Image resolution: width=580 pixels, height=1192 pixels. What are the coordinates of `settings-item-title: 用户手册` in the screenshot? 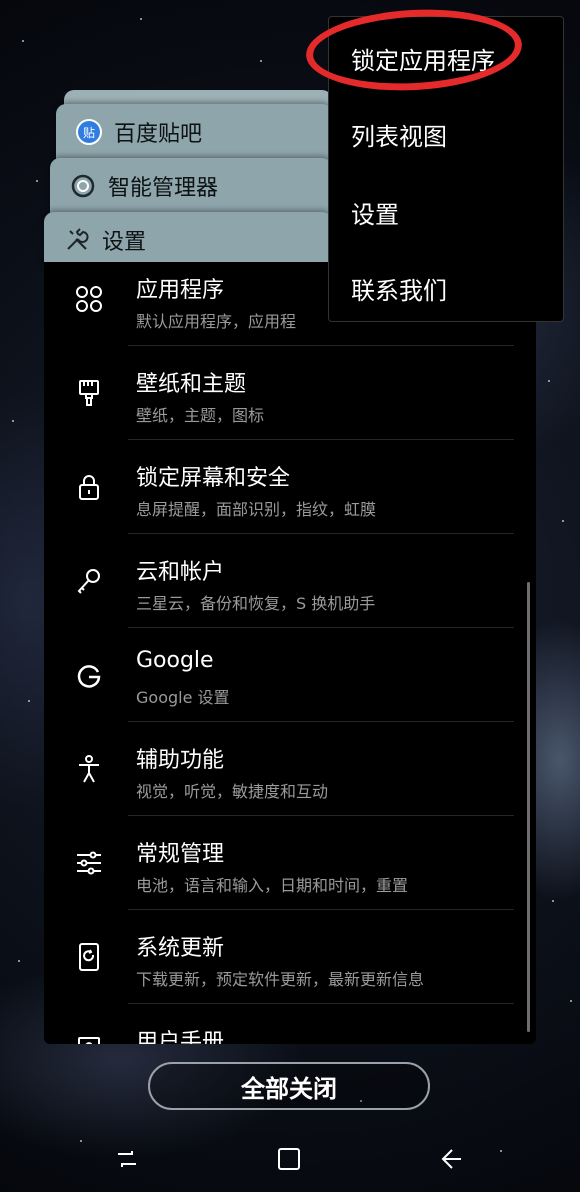 It's located at (180, 1037).